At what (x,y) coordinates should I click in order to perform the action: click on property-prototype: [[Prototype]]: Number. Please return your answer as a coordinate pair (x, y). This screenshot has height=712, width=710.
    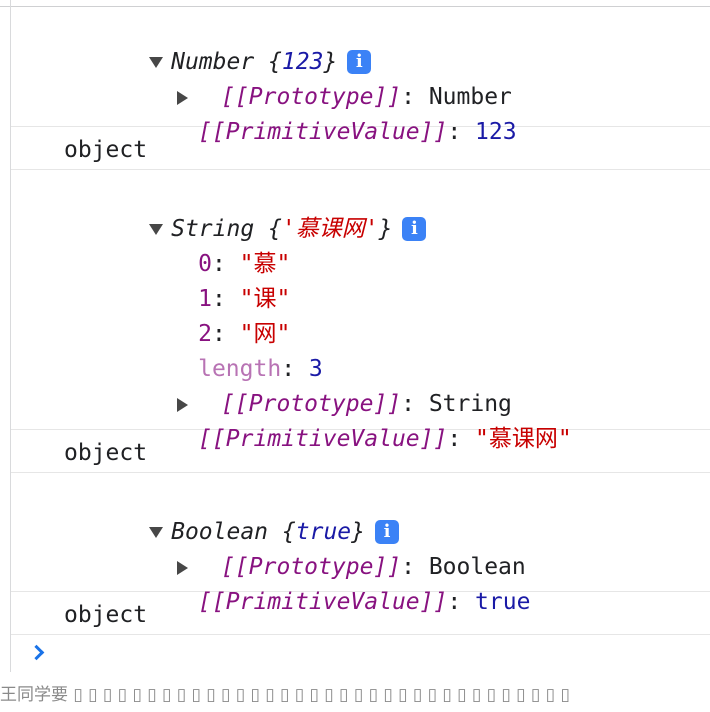
    Looking at the image, I should click on (360, 77).